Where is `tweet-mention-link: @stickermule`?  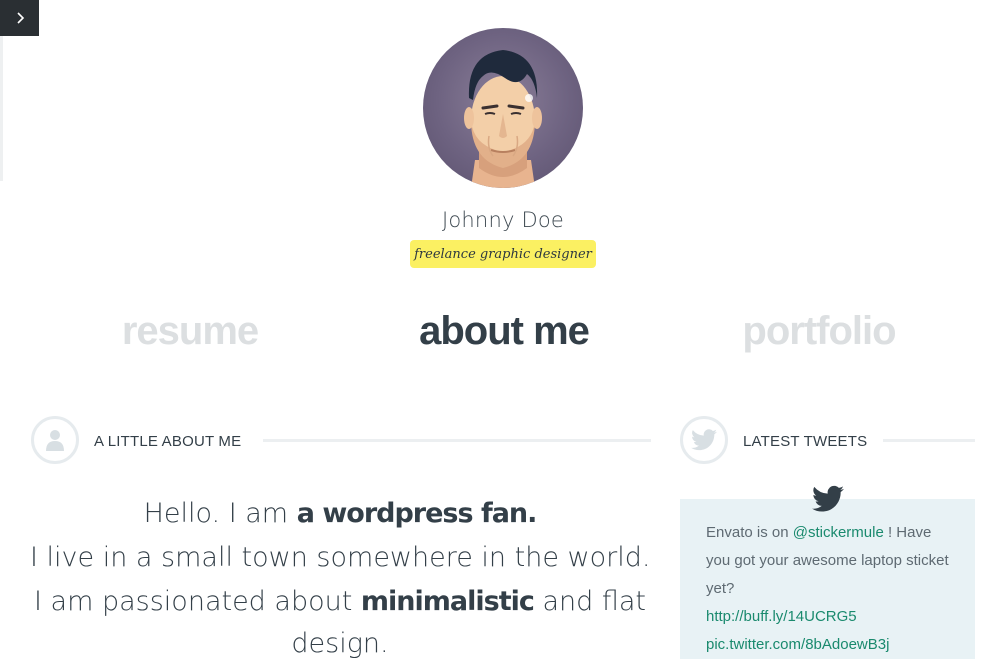
tweet-mention-link: @stickermule is located at coordinates (838, 532).